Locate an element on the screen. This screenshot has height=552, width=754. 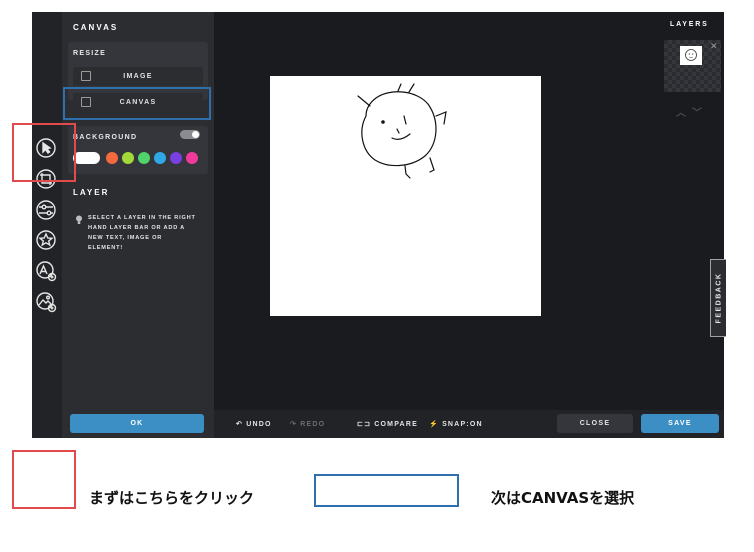
text-shapes-icon is located at coordinates (46, 271).